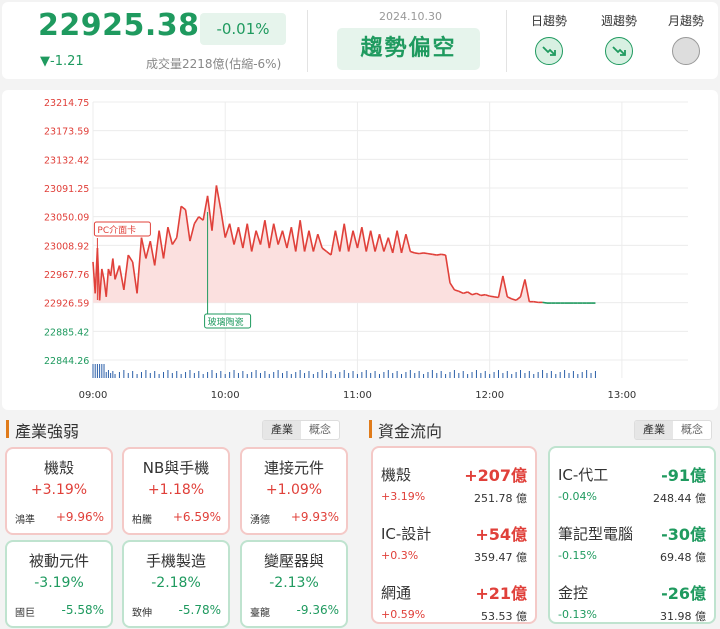  Describe the element at coordinates (58, 561) in the screenshot. I see `industry-name: 被動元件` at that location.